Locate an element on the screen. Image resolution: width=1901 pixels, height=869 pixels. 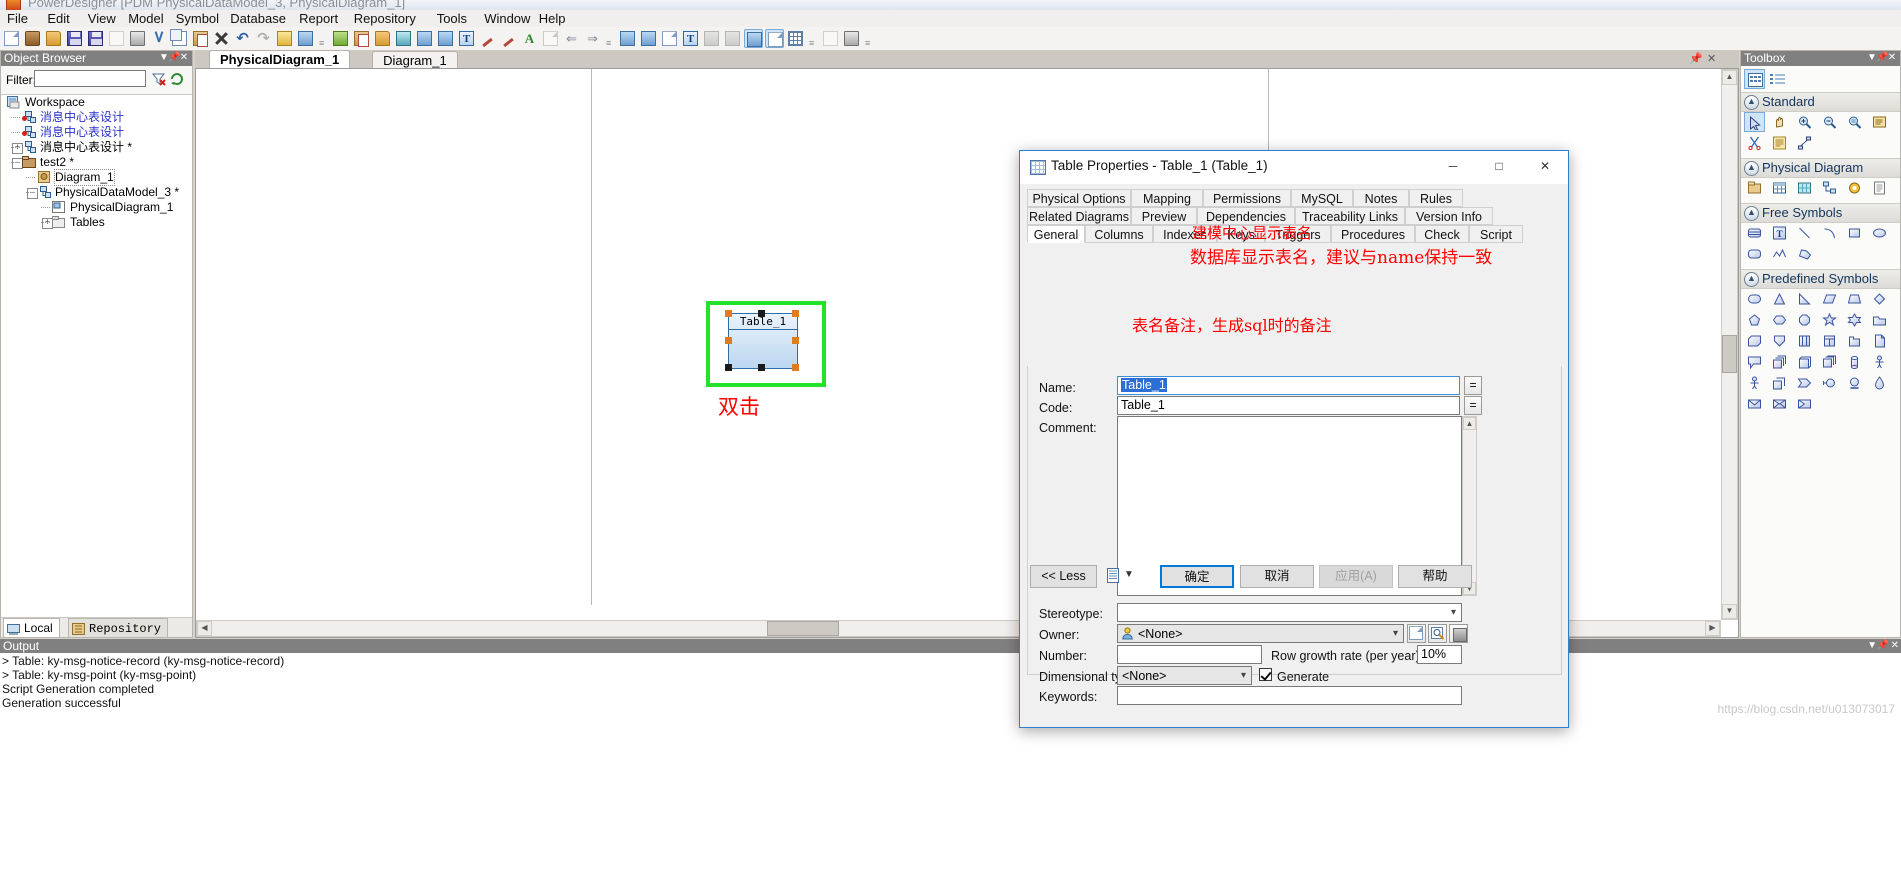
resize-handle-ne is located at coordinates (795, 313).